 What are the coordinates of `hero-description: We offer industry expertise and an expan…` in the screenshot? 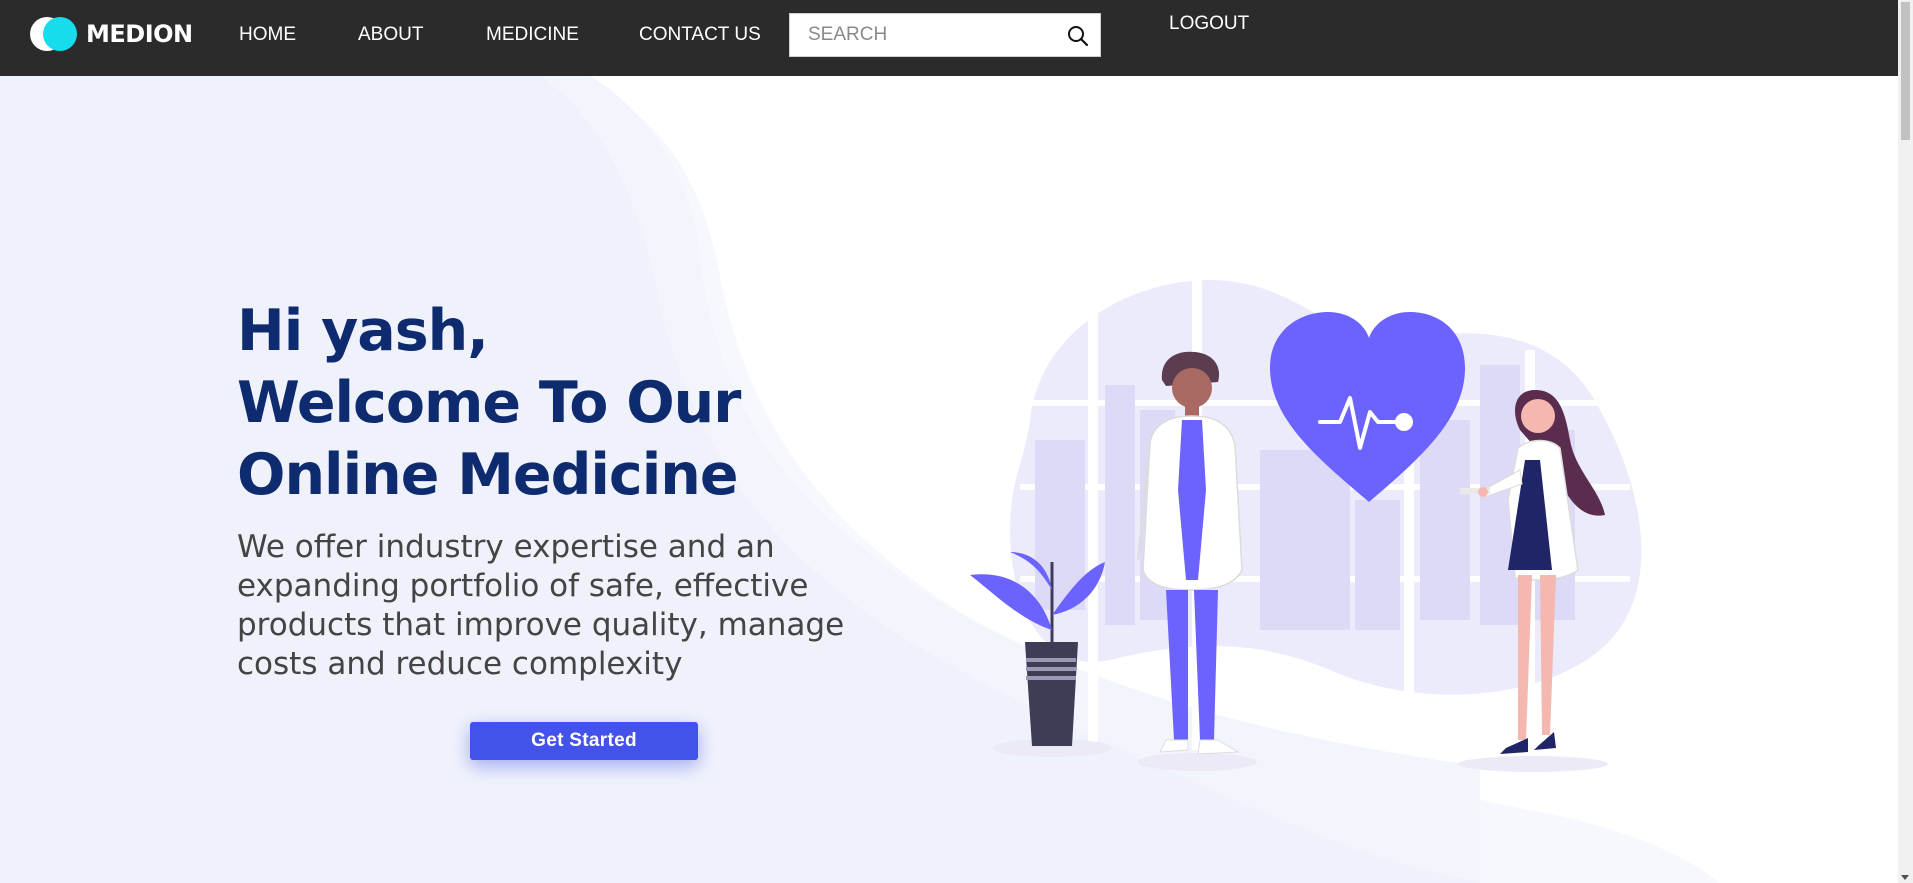 It's located at (541, 605).